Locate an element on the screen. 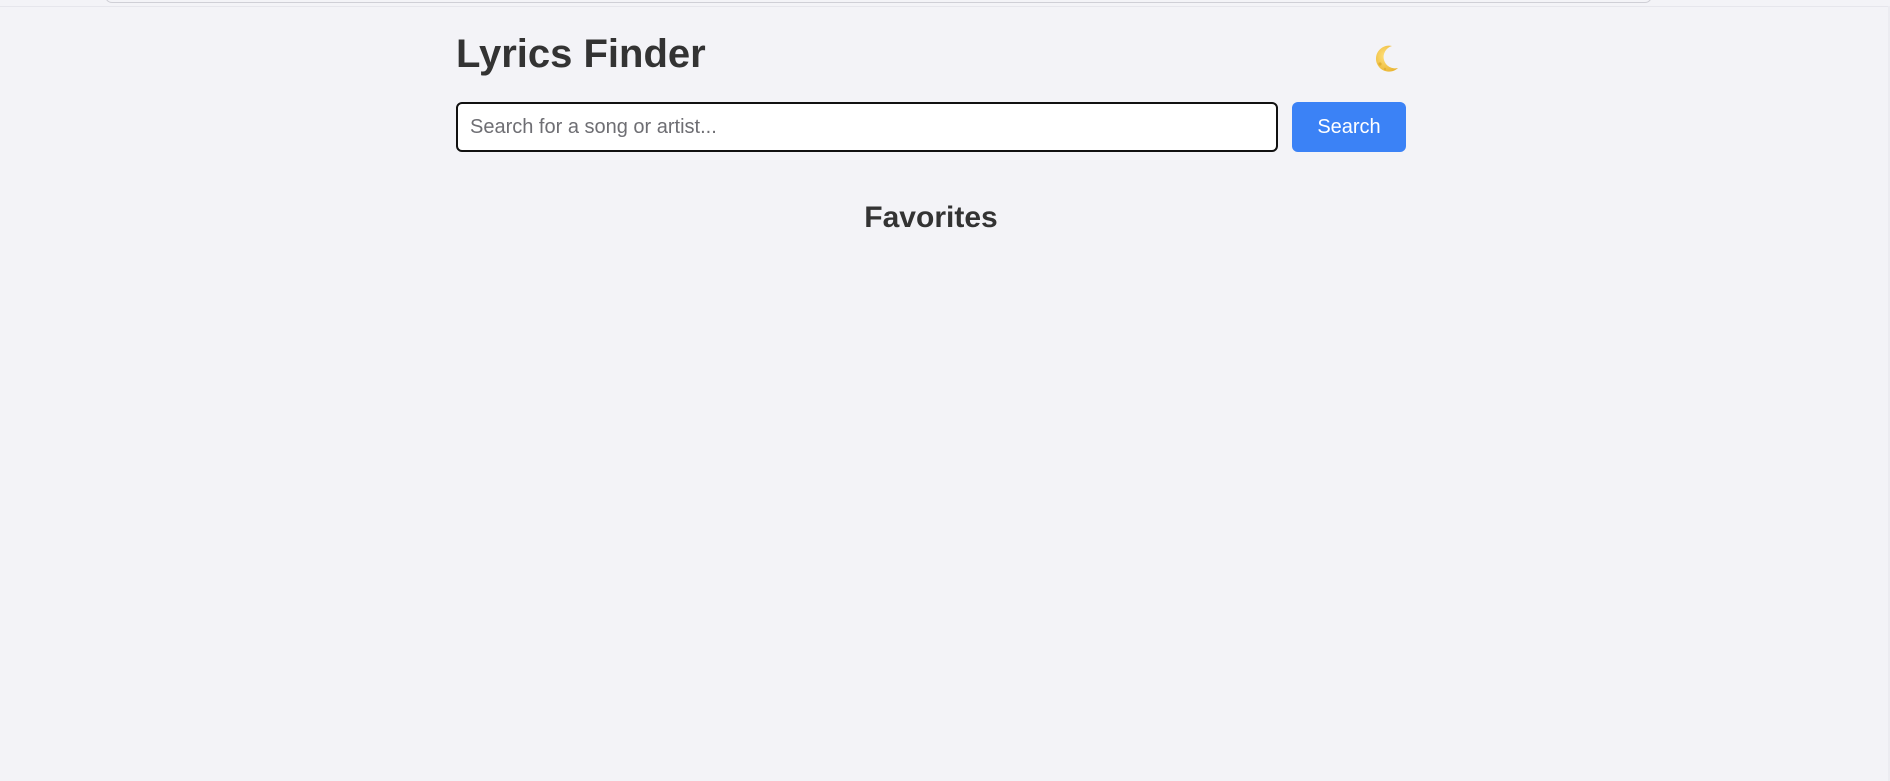  search-input is located at coordinates (867, 127).